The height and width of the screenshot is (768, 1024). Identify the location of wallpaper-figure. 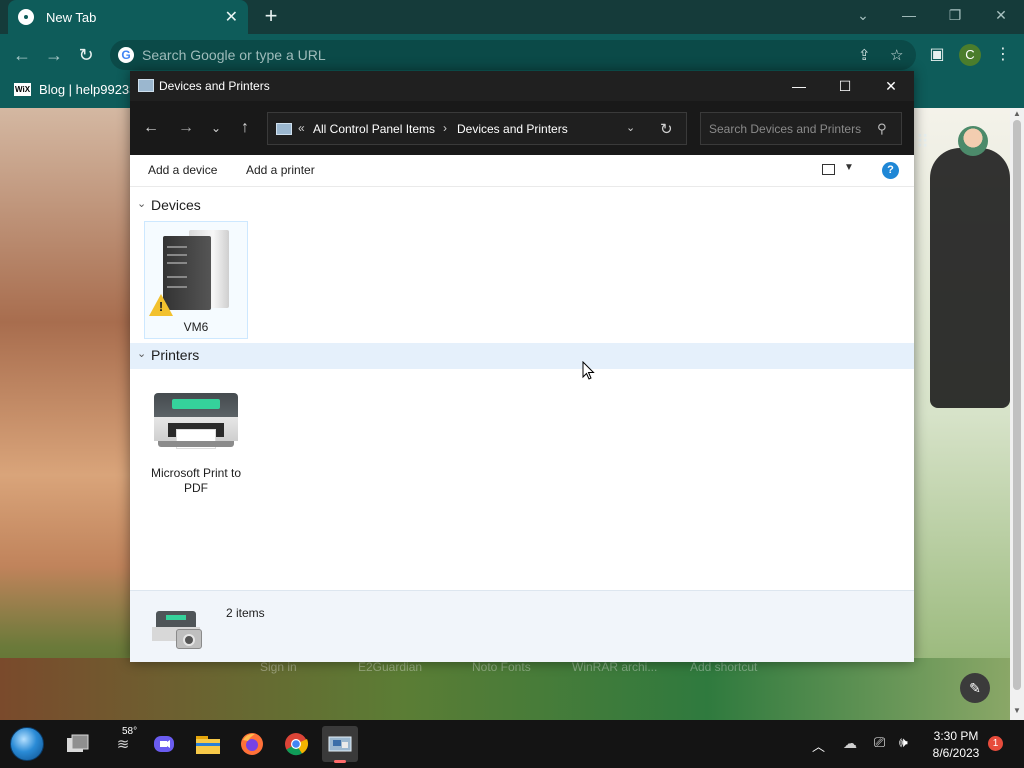
(970, 278).